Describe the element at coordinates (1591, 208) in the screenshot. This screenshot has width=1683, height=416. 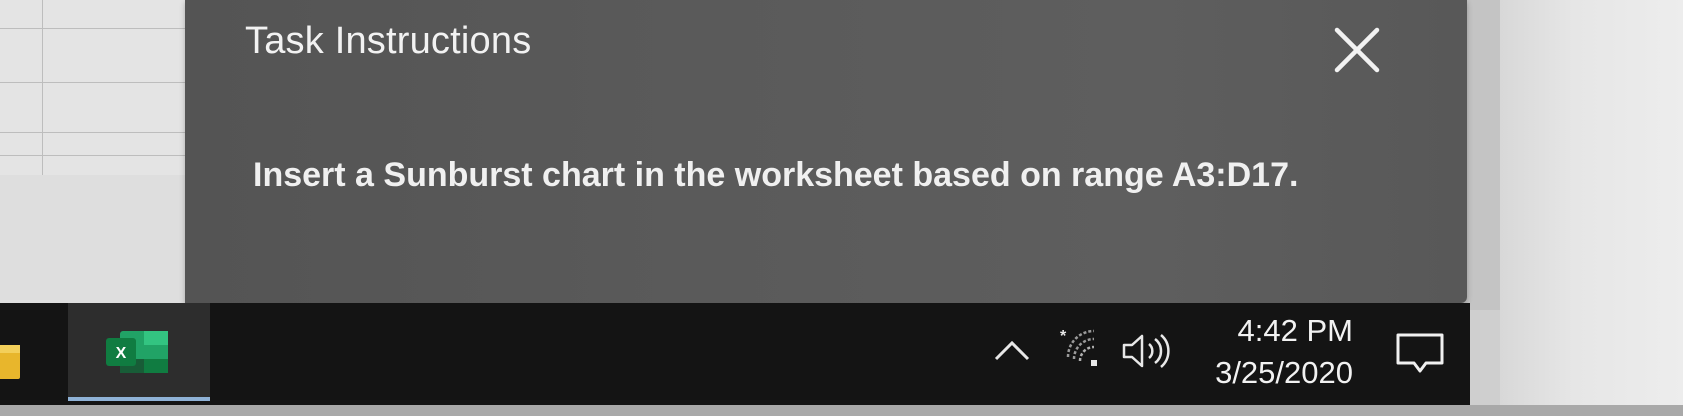
I see `screen-bezel` at that location.